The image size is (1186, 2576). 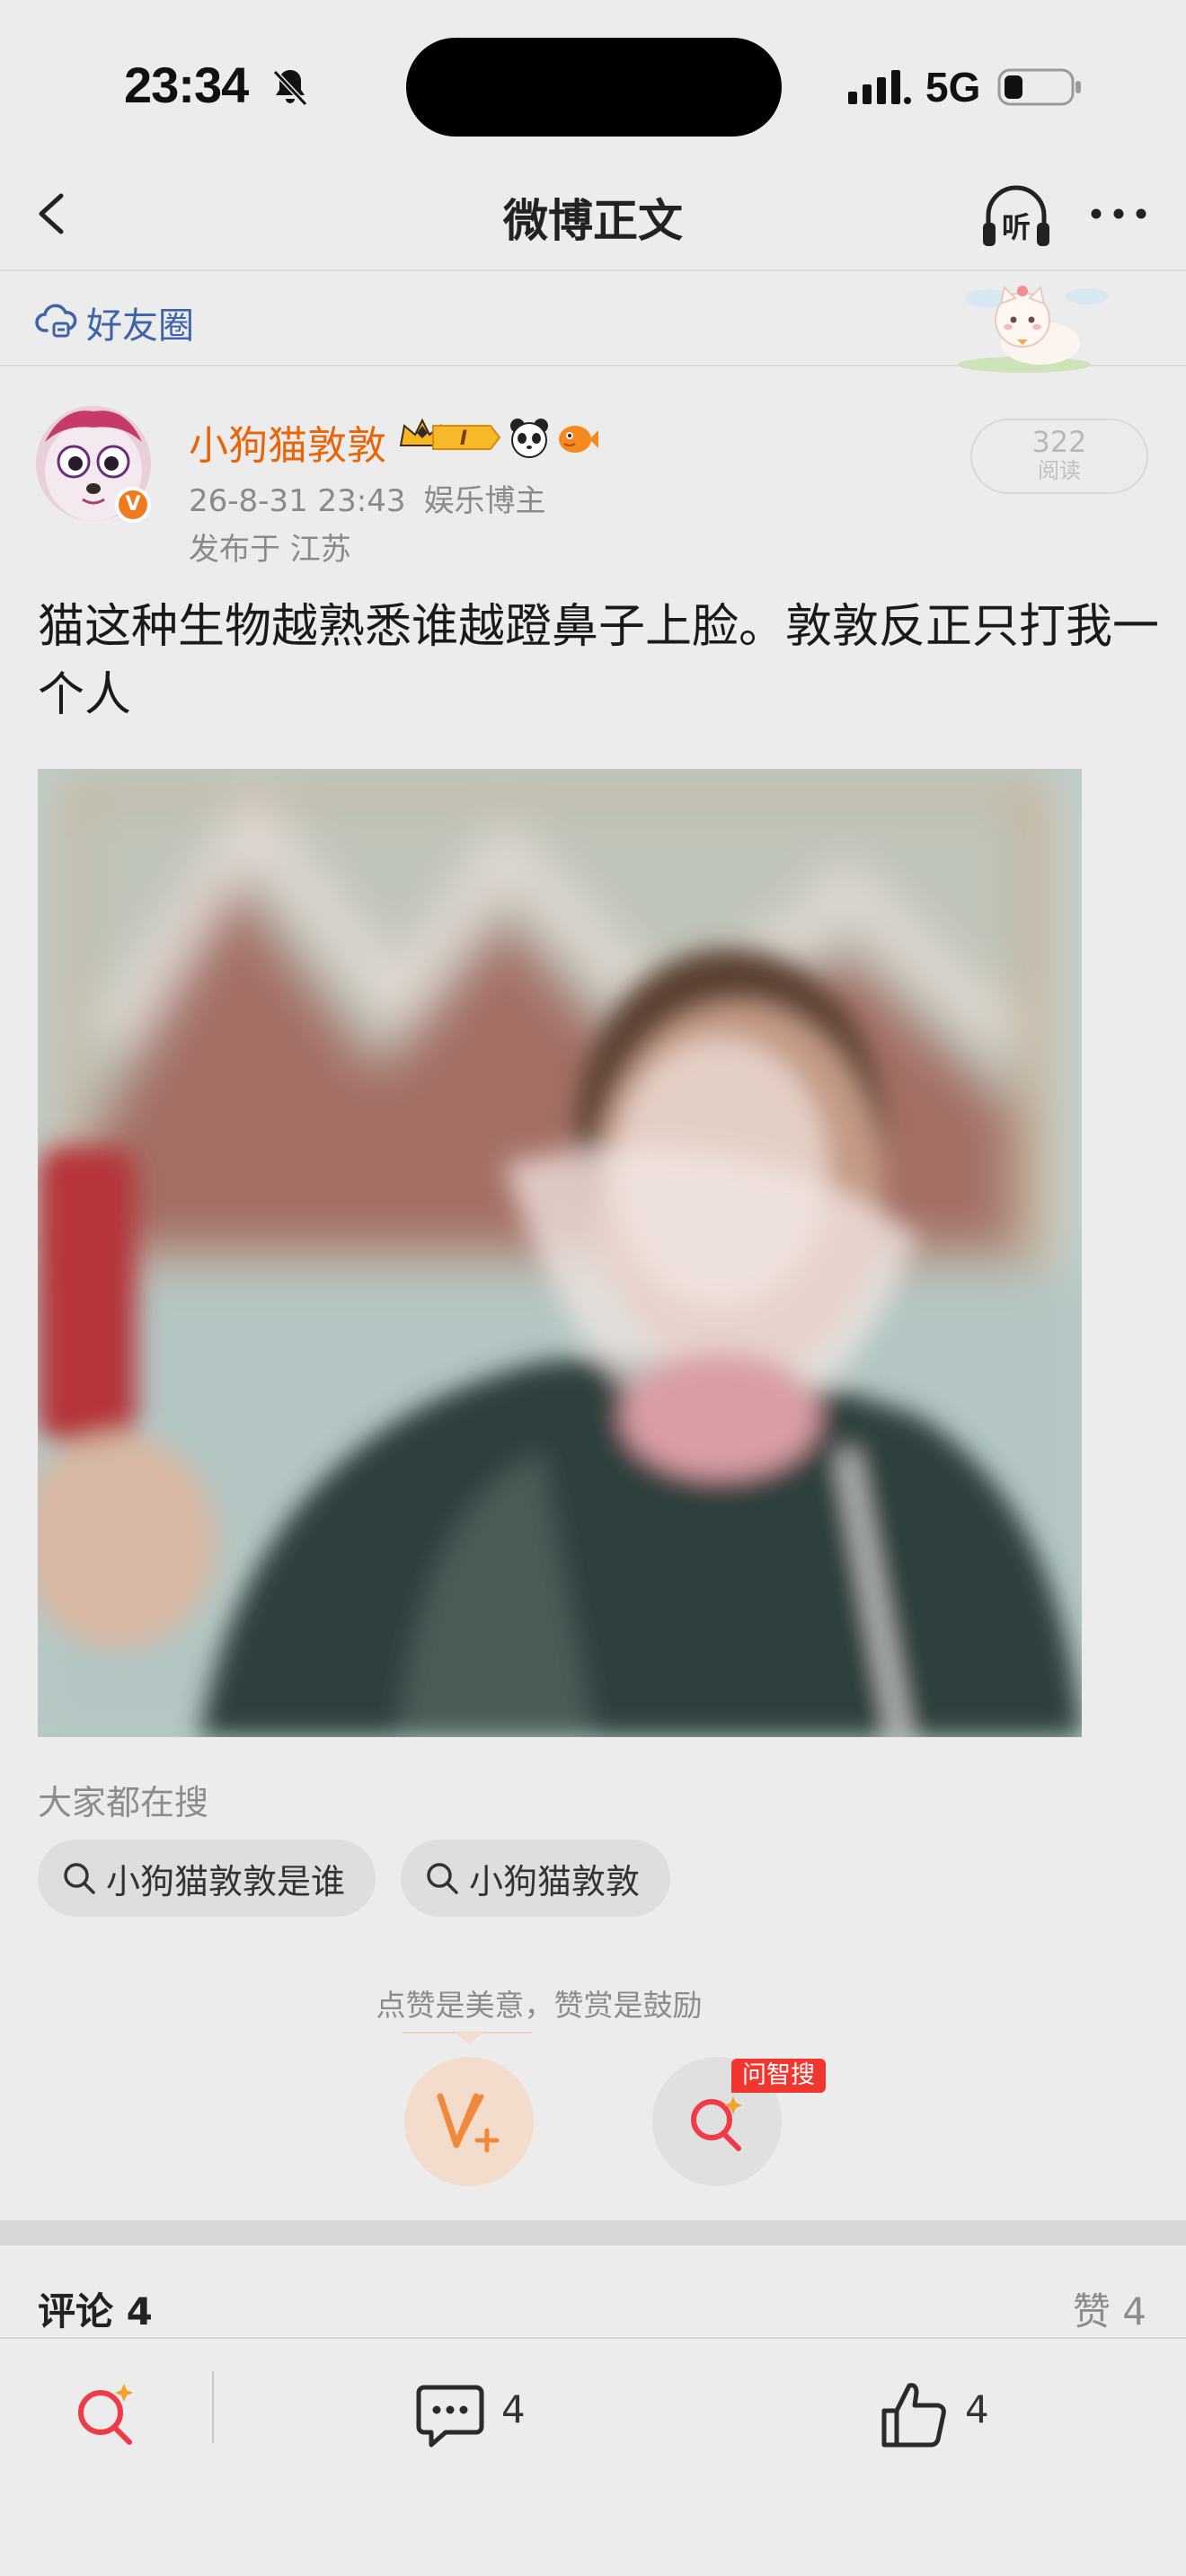 What do you see at coordinates (287, 442) in the screenshot?
I see `username: 小狗猫敦敦` at bounding box center [287, 442].